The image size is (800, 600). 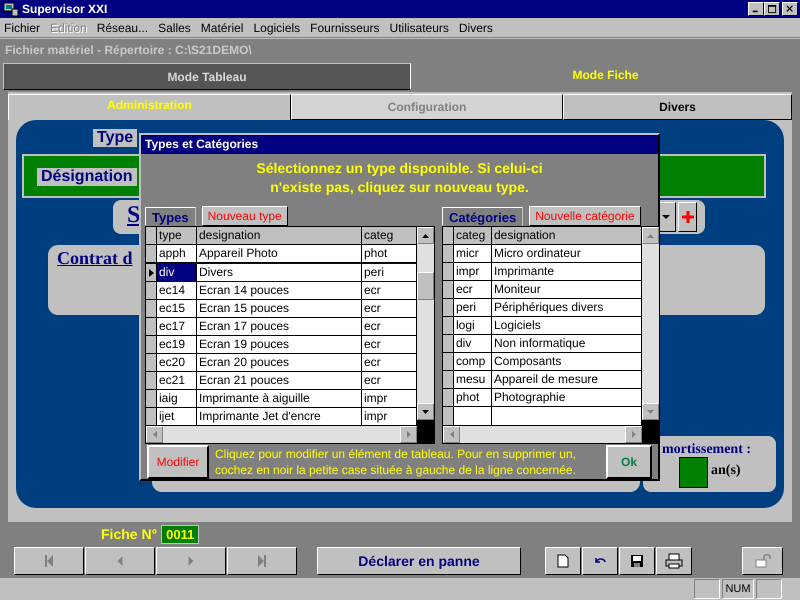 What do you see at coordinates (473, 253) in the screenshot?
I see `table-cell: micr` at bounding box center [473, 253].